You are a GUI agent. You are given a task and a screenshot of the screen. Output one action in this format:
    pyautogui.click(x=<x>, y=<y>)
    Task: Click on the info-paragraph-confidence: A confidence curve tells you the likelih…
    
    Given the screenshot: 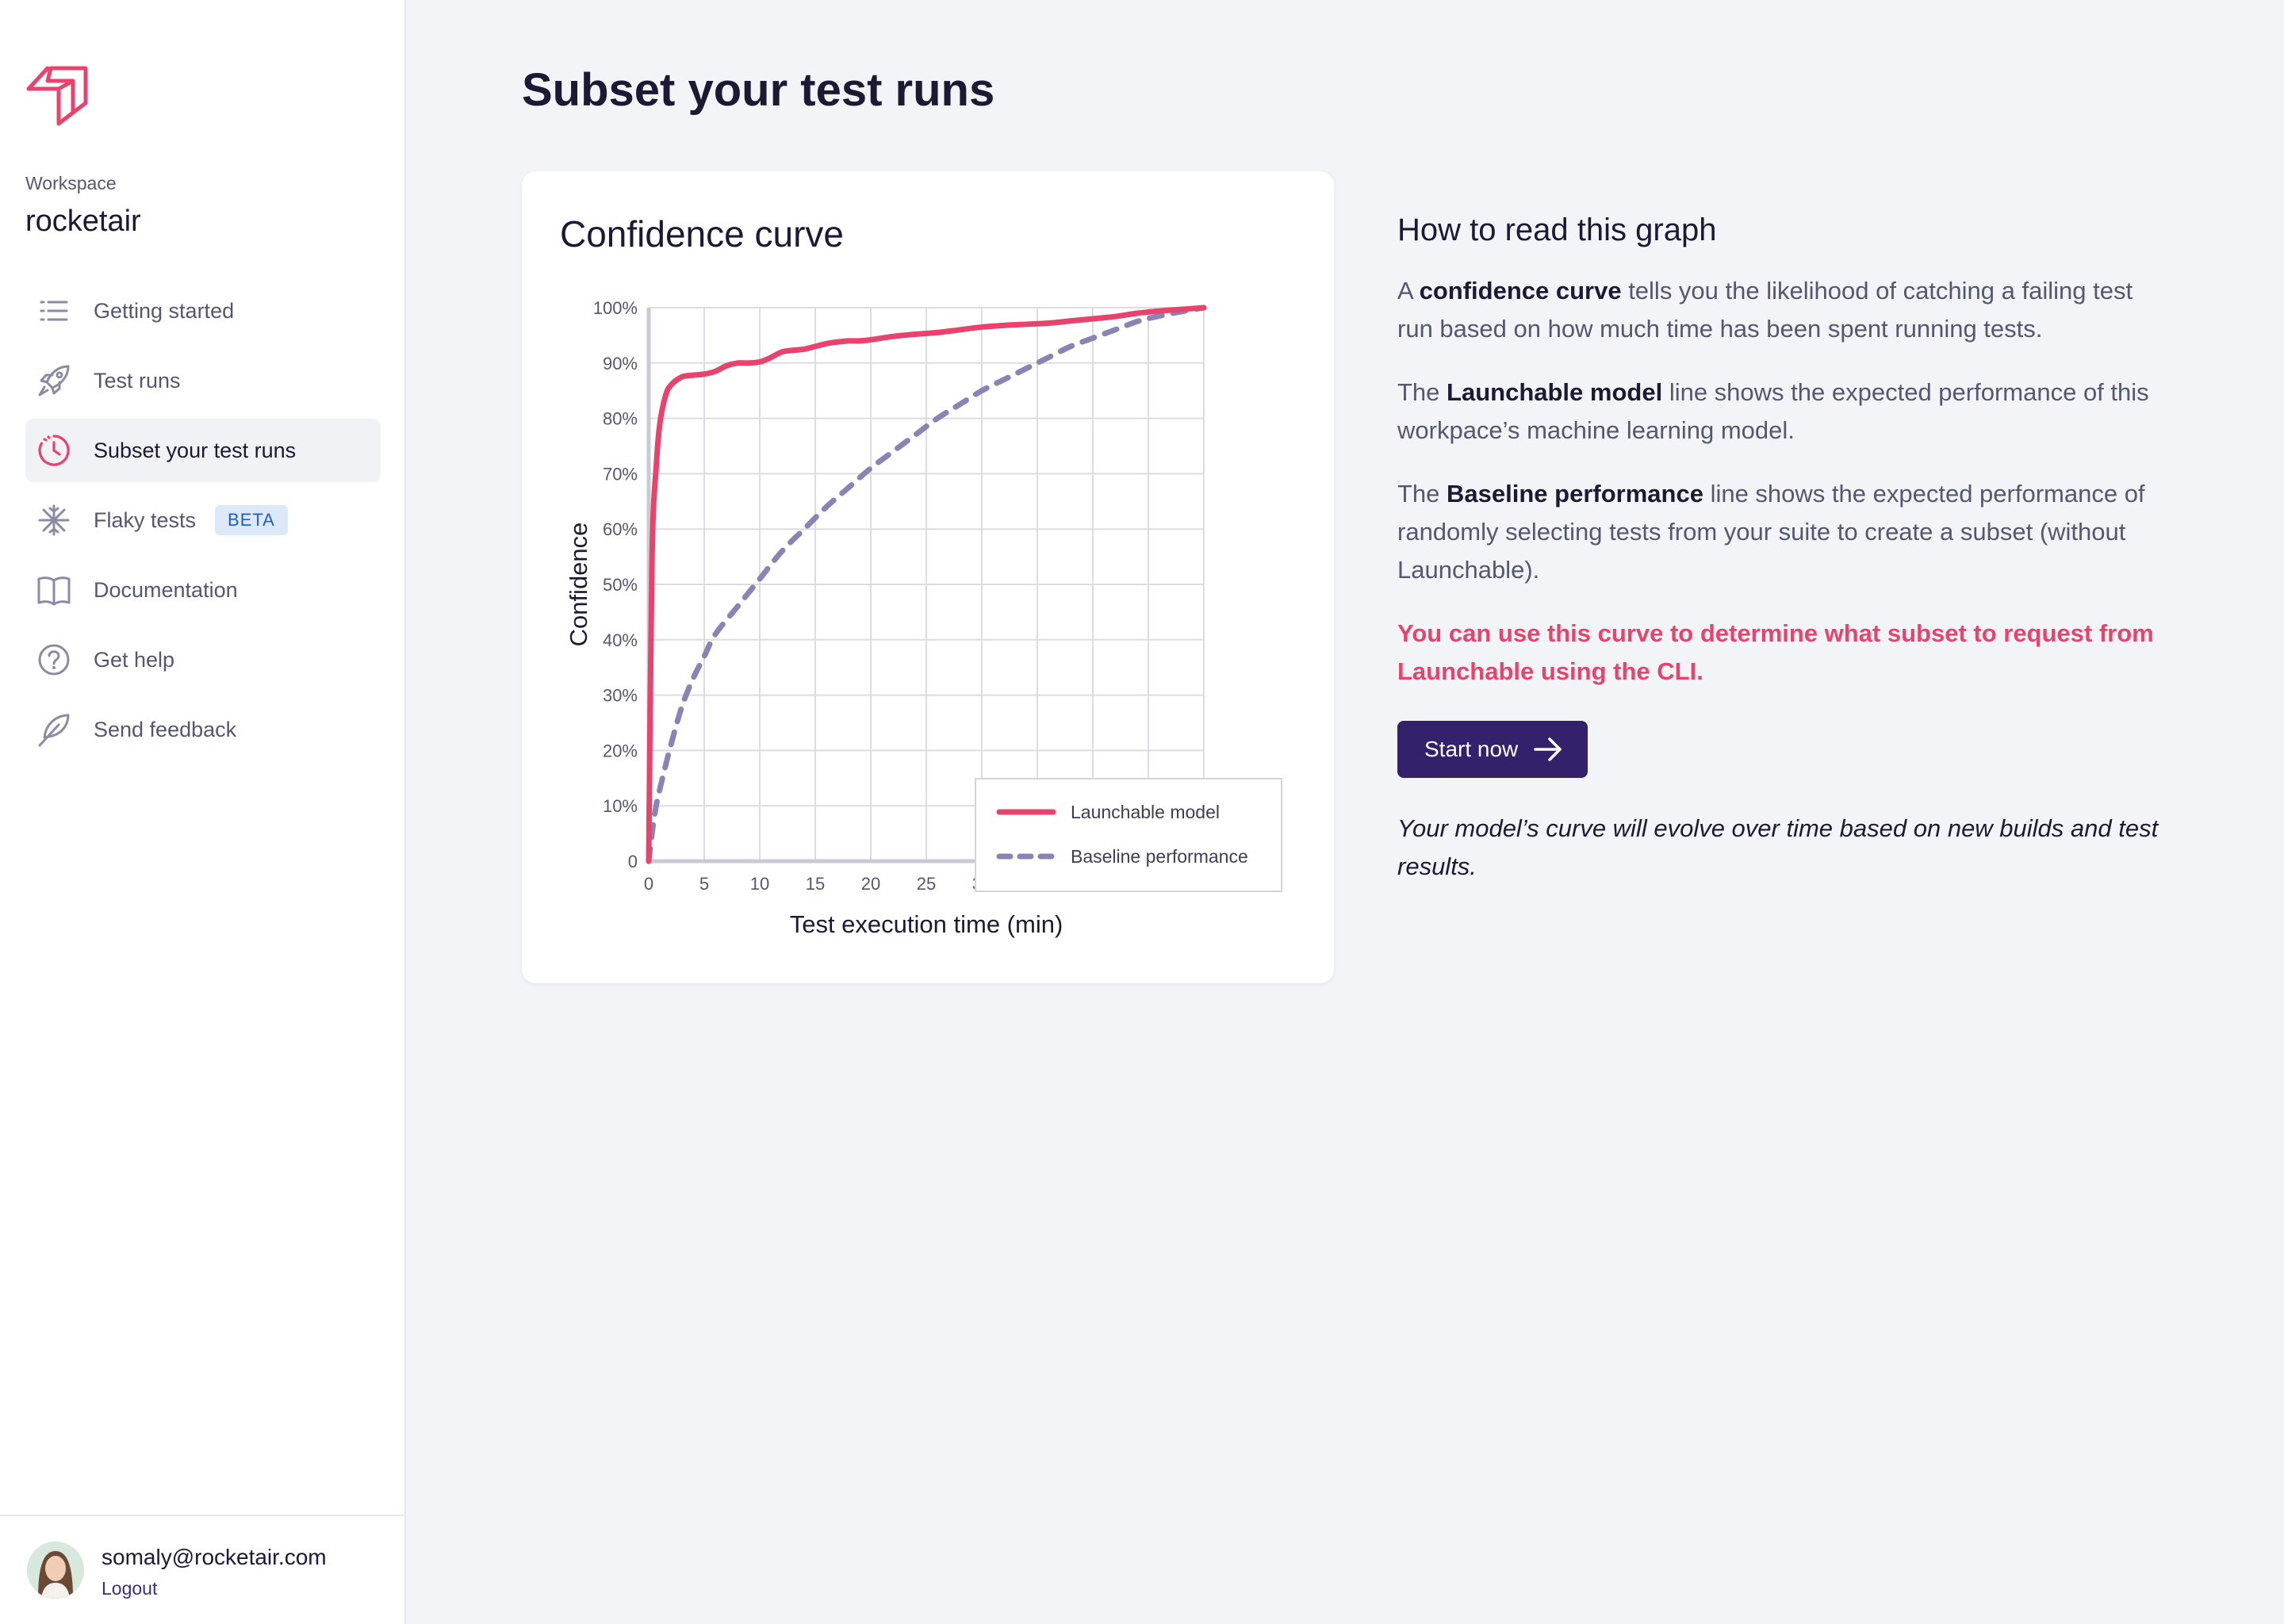 What is the action you would take?
    pyautogui.click(x=1778, y=310)
    